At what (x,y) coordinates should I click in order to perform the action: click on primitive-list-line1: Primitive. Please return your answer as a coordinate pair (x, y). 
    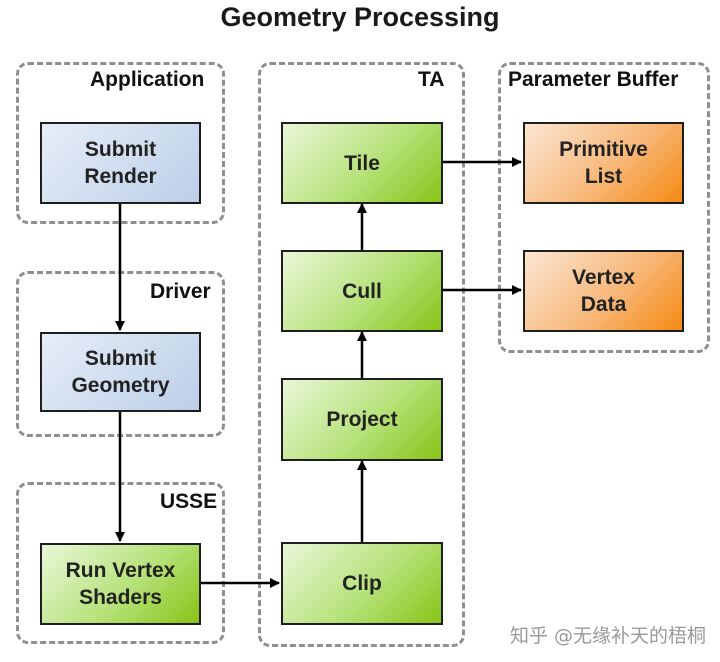
    Looking at the image, I should click on (603, 149).